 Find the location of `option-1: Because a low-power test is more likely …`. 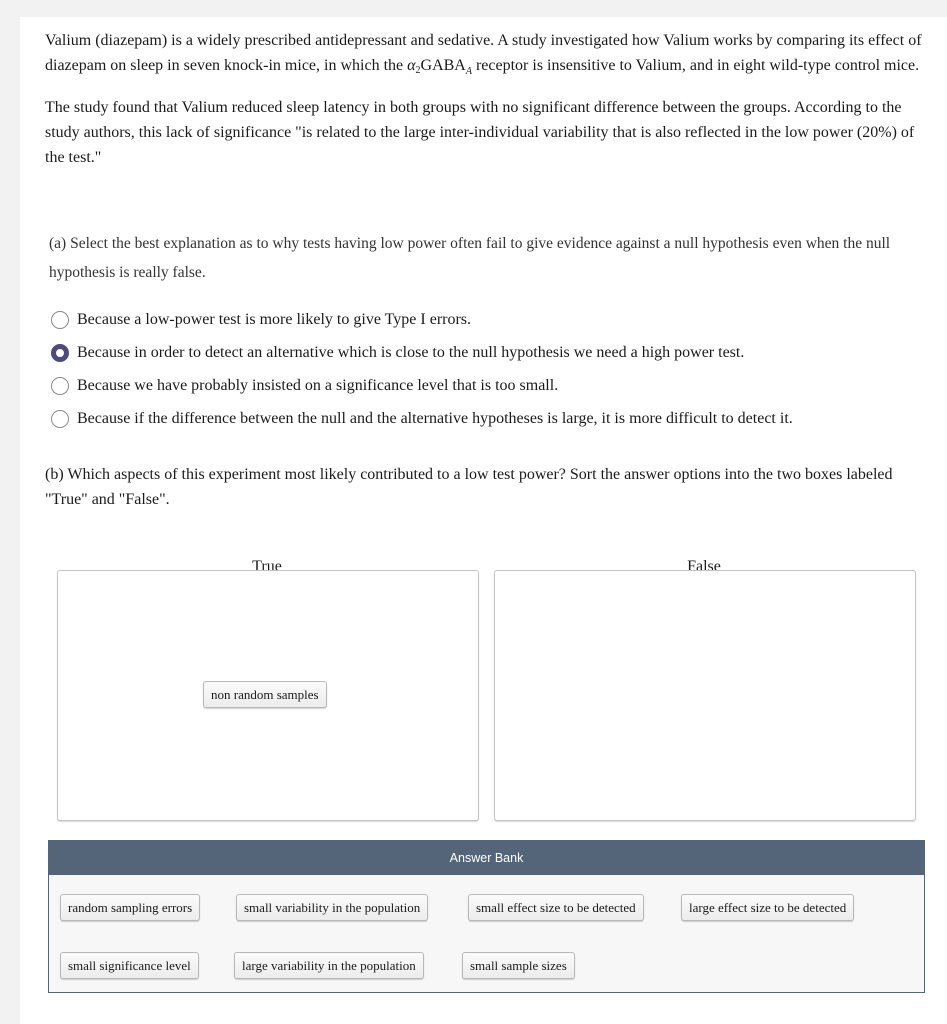

option-1: Because a low-power test is more likely … is located at coordinates (491, 319).